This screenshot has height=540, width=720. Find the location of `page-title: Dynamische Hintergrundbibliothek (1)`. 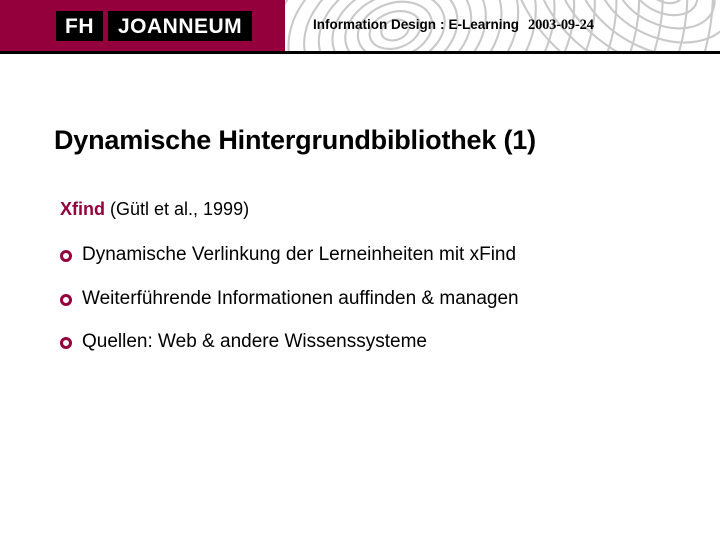

page-title: Dynamische Hintergrundbibliothek (1) is located at coordinates (295, 140).